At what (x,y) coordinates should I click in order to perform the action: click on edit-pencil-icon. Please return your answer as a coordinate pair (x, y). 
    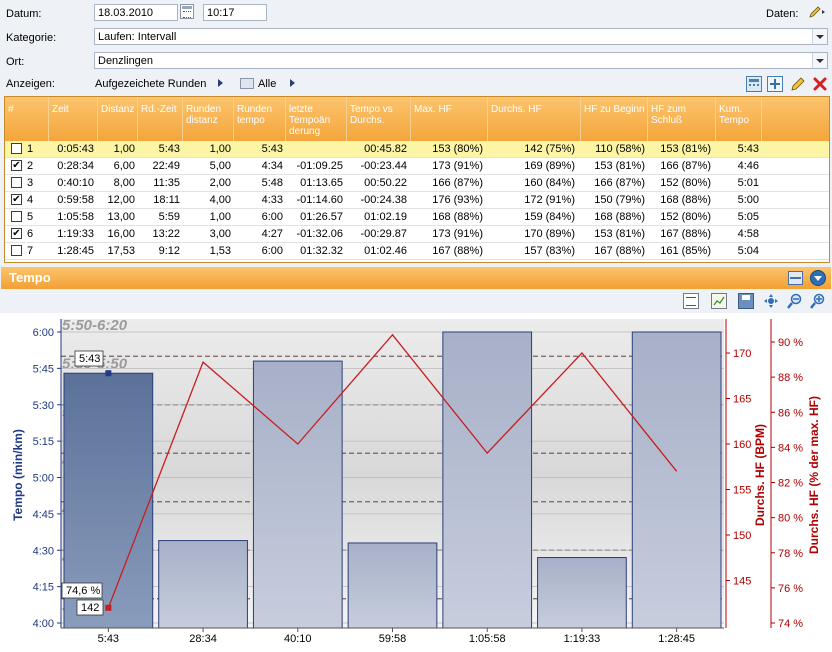
    Looking at the image, I should click on (817, 12).